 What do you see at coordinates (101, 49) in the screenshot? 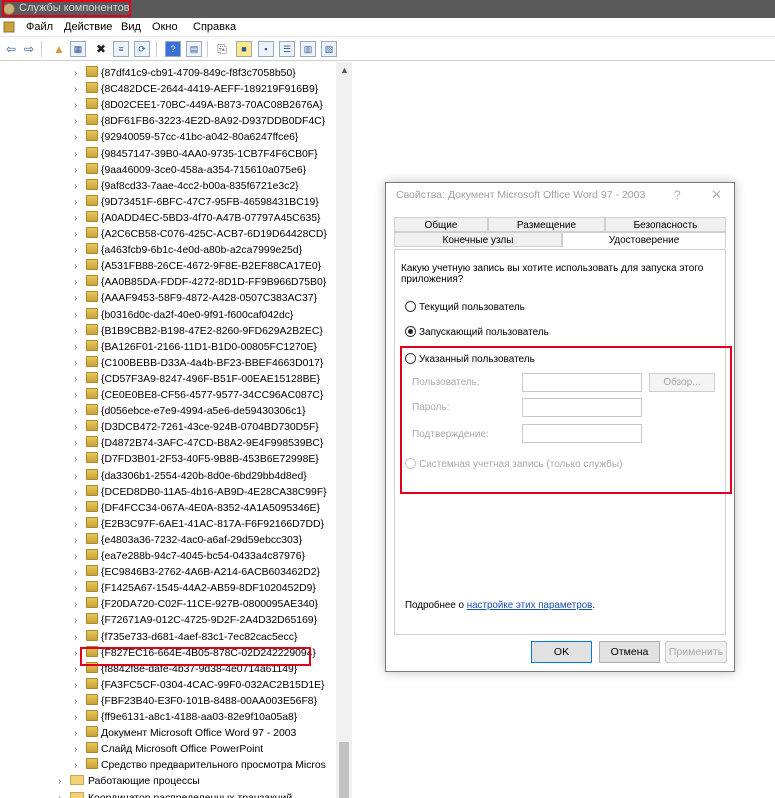
I see `delete-icon: ✖` at bounding box center [101, 49].